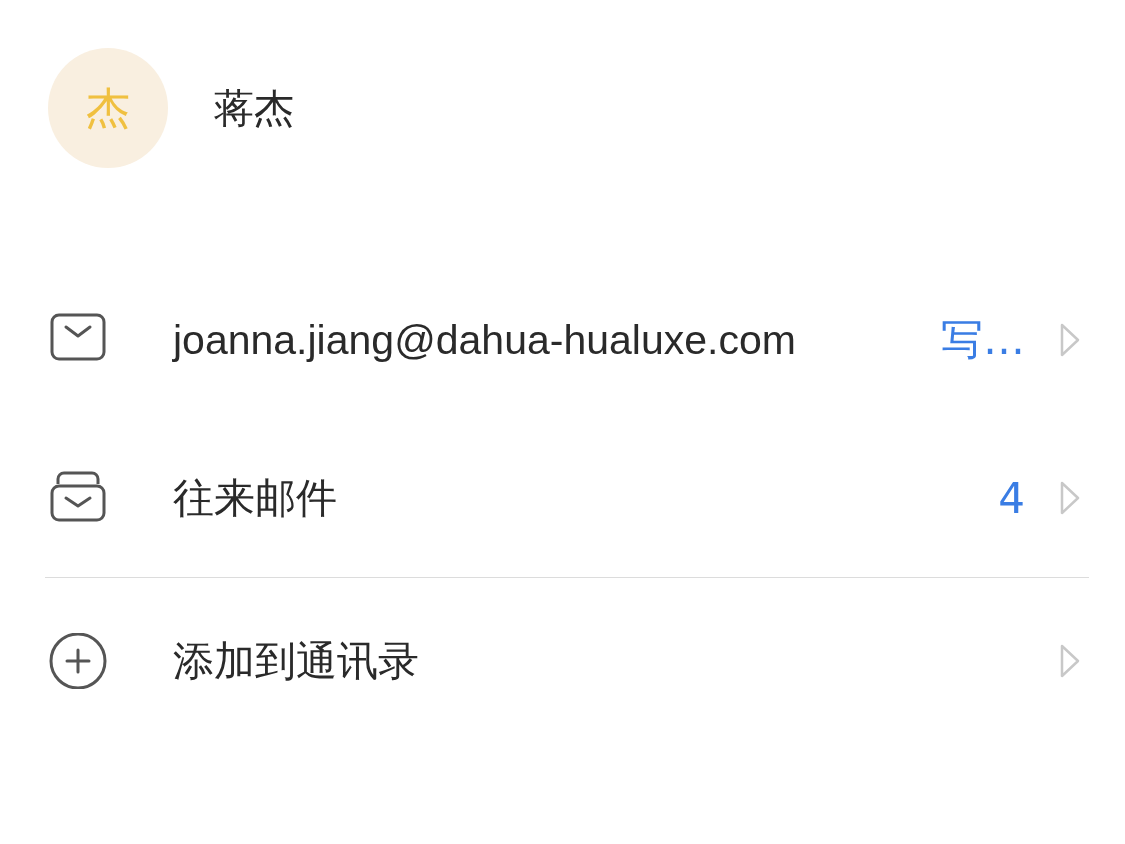 Image resolution: width=1125 pixels, height=844 pixels. What do you see at coordinates (108, 108) in the screenshot?
I see `avatar: 杰` at bounding box center [108, 108].